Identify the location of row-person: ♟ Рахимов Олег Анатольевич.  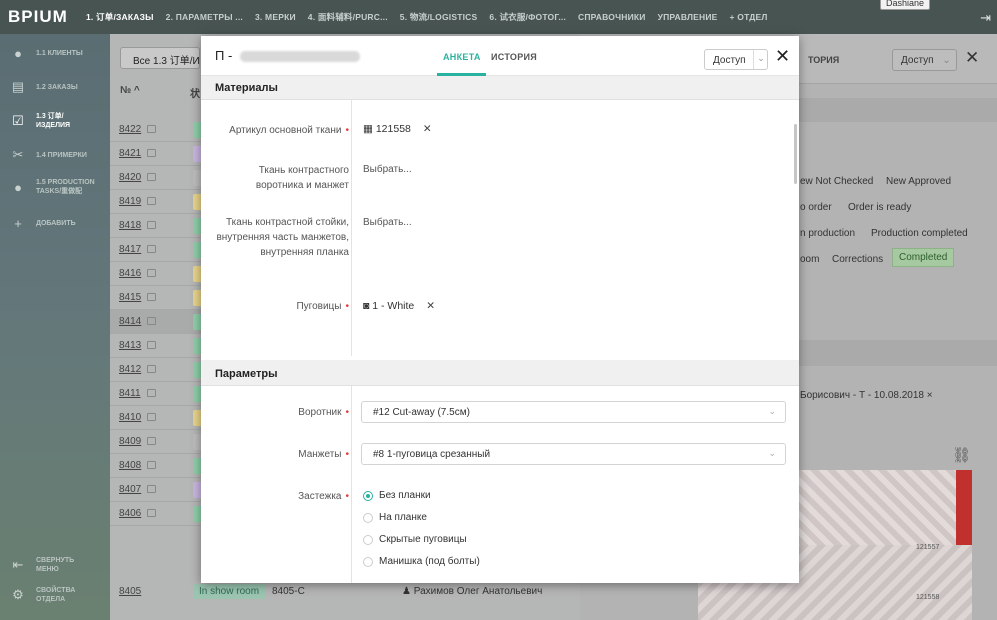
(472, 591).